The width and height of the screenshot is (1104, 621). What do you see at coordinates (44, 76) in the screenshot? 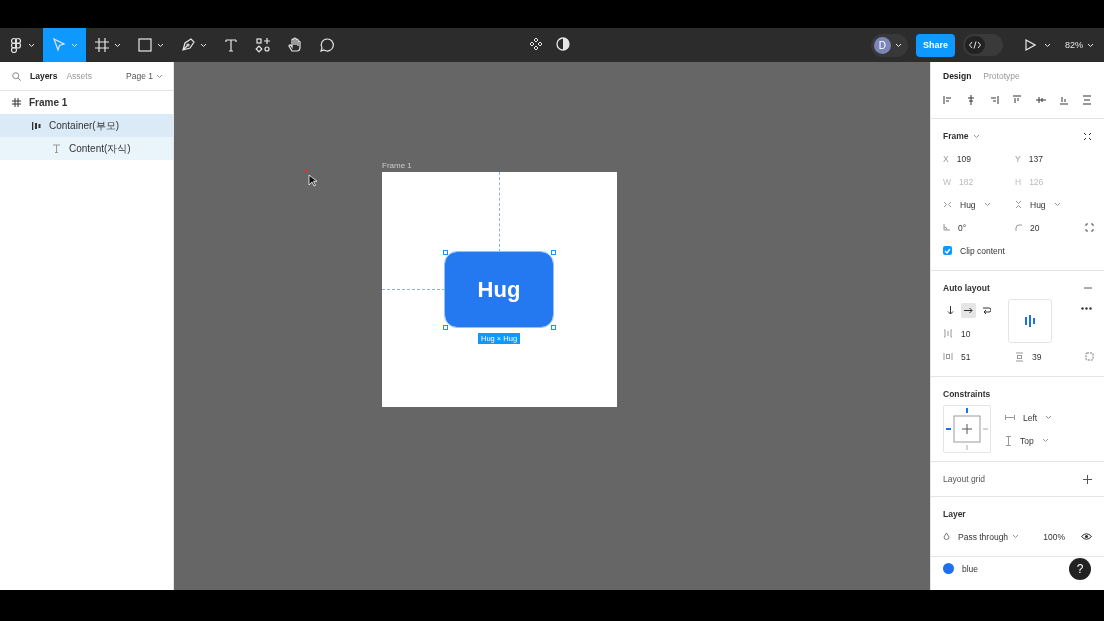
I see `panel-tab: Layers` at bounding box center [44, 76].